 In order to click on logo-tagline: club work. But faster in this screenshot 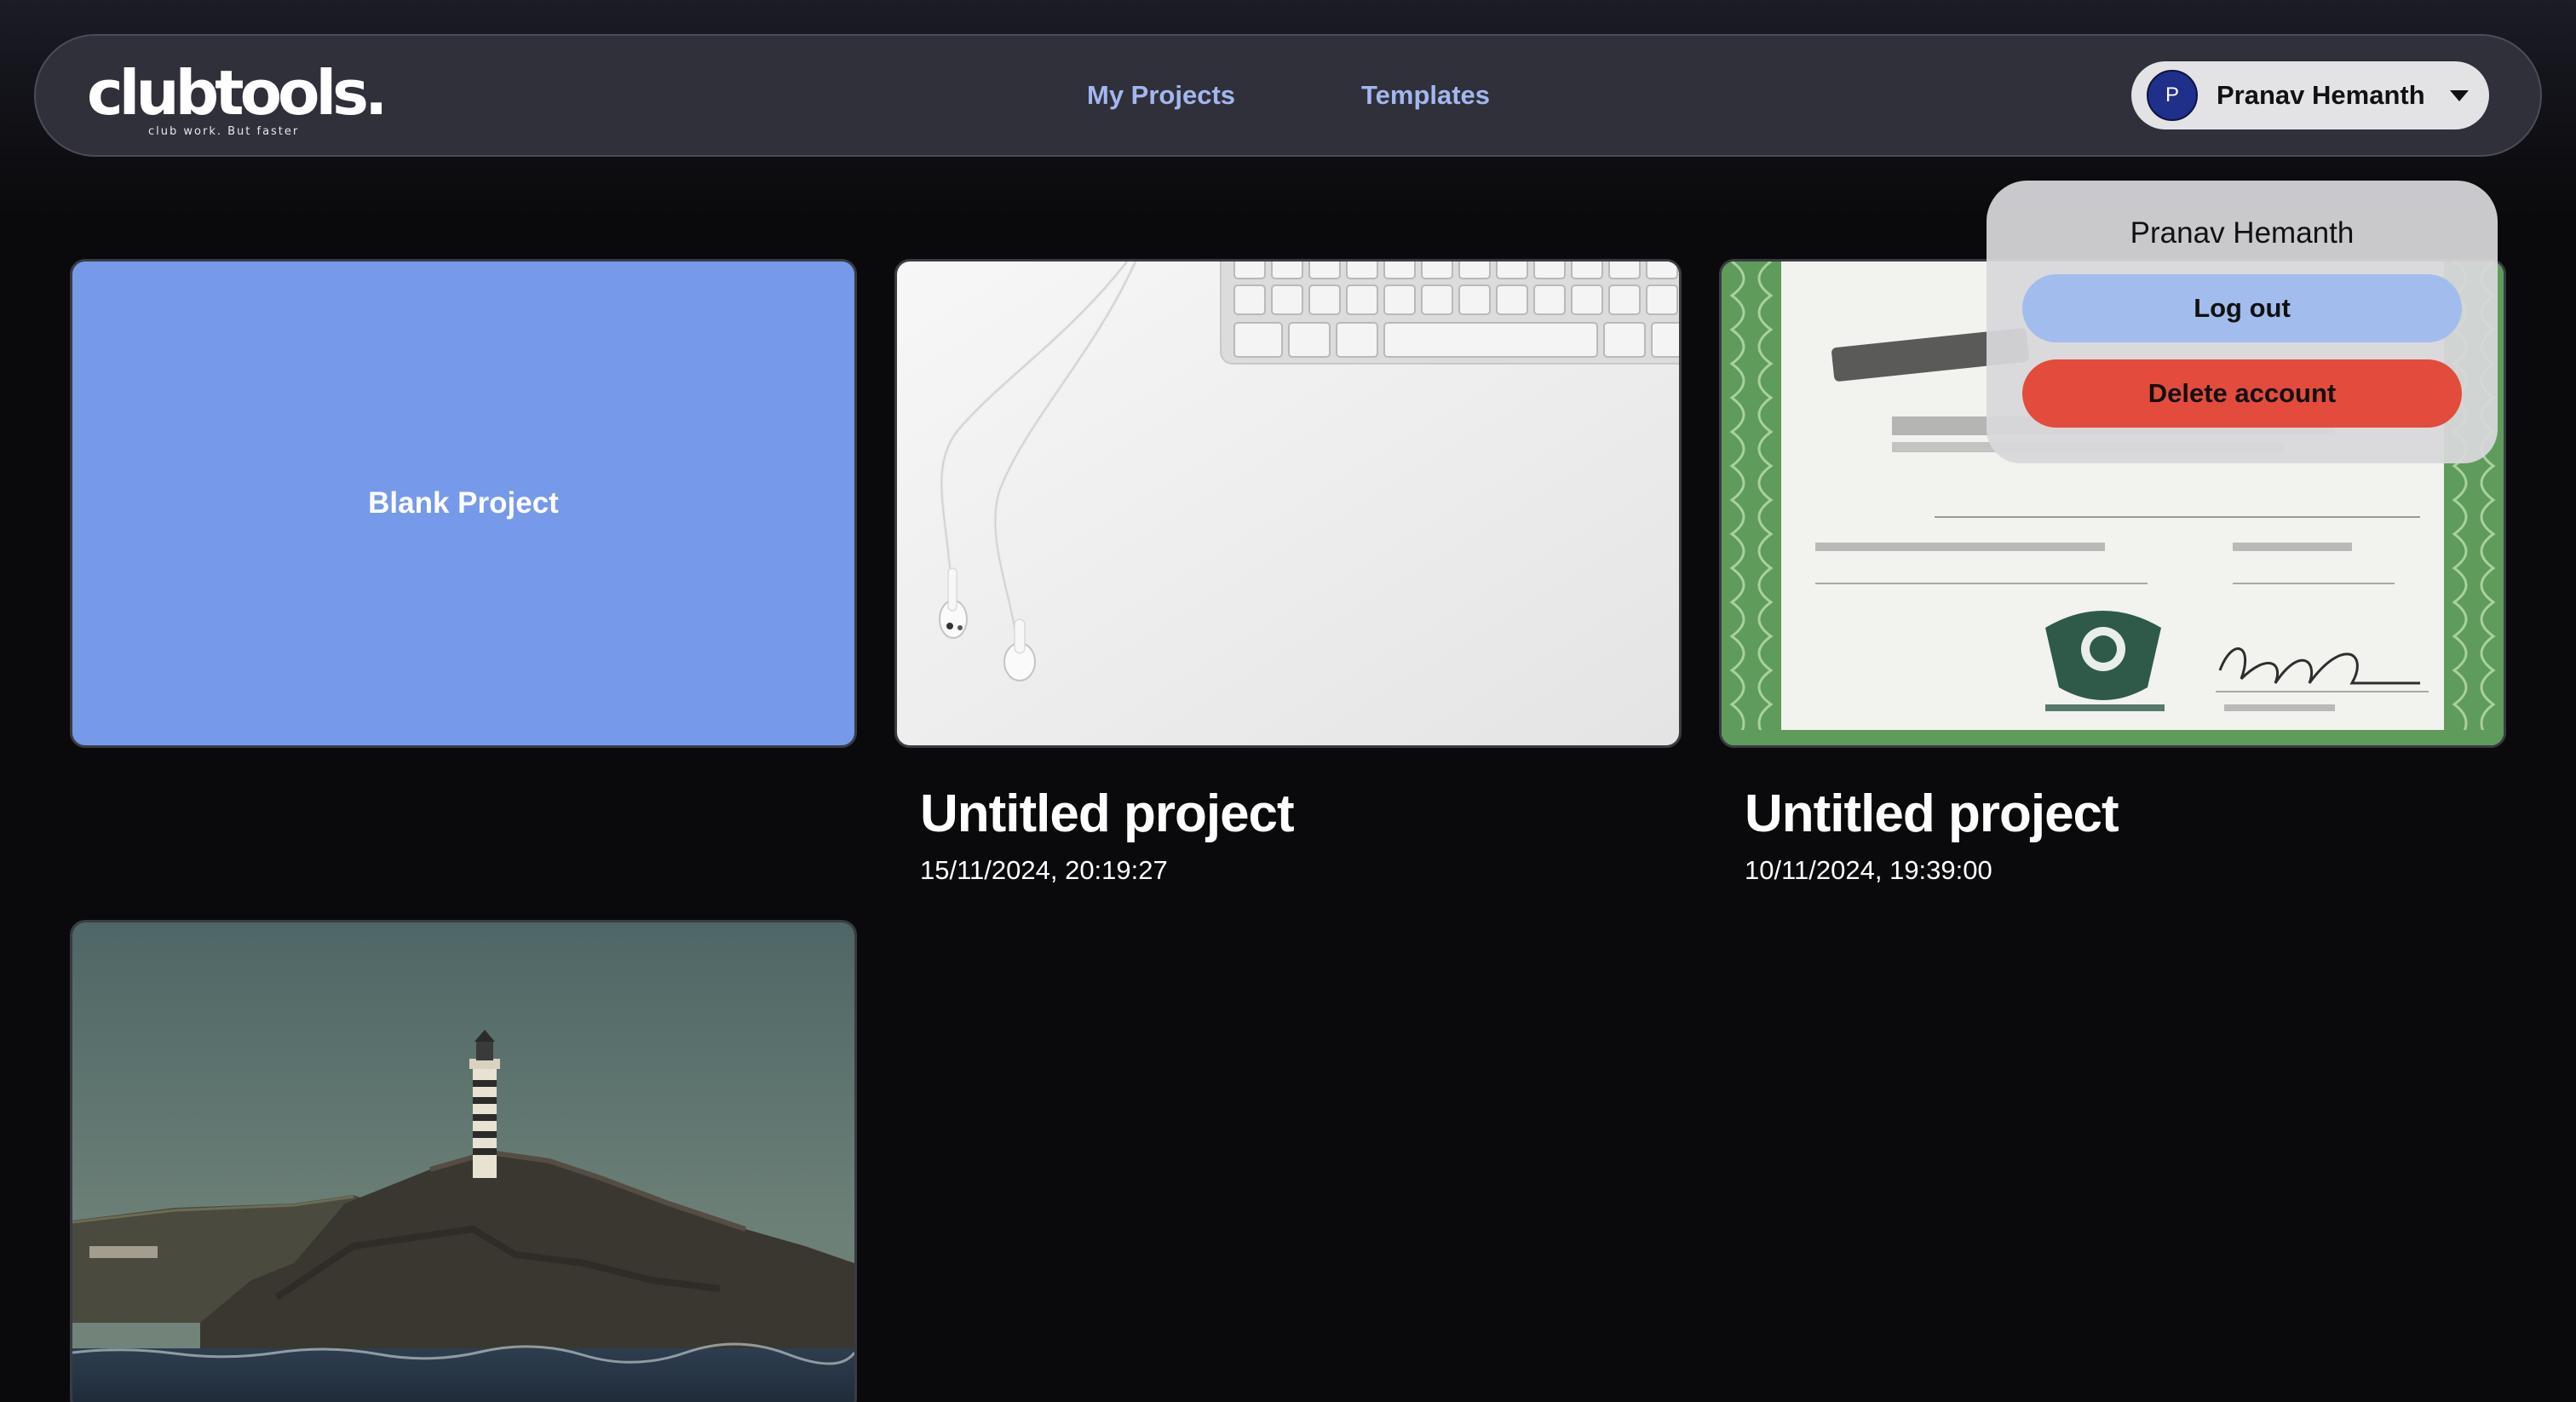, I will do `click(224, 131)`.